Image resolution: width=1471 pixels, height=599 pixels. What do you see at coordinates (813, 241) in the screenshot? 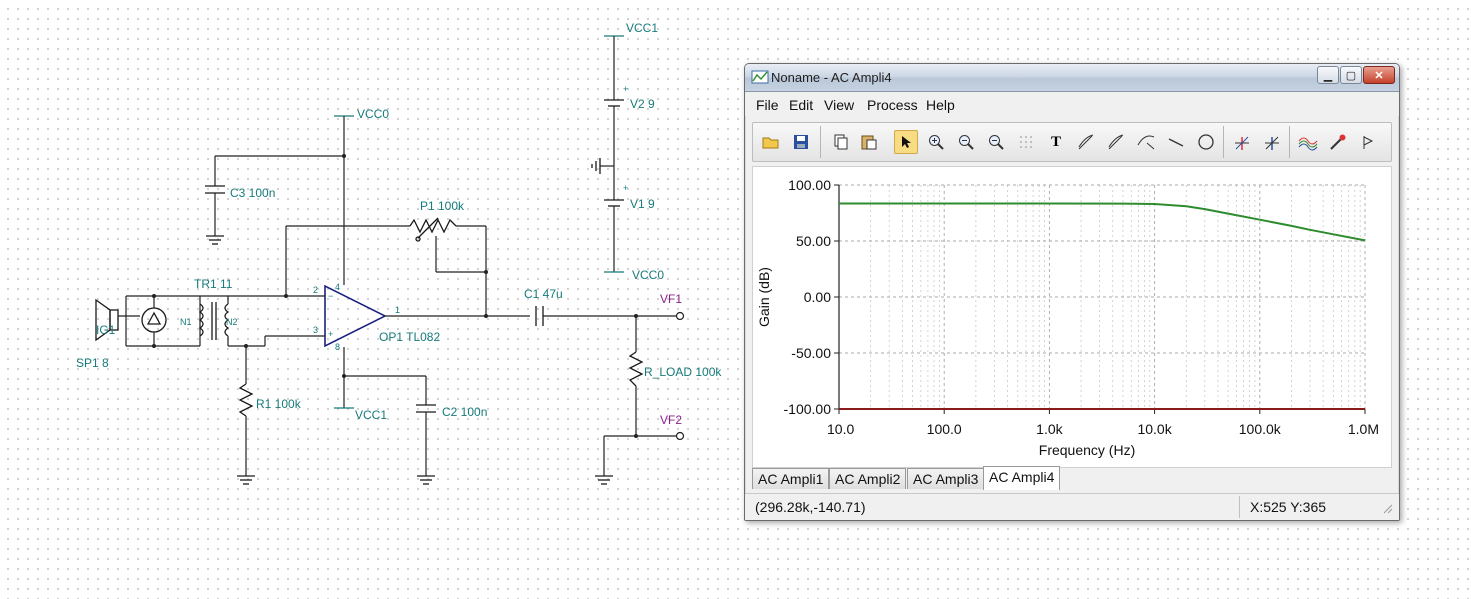
I see `y-tick-label: 50.00` at bounding box center [813, 241].